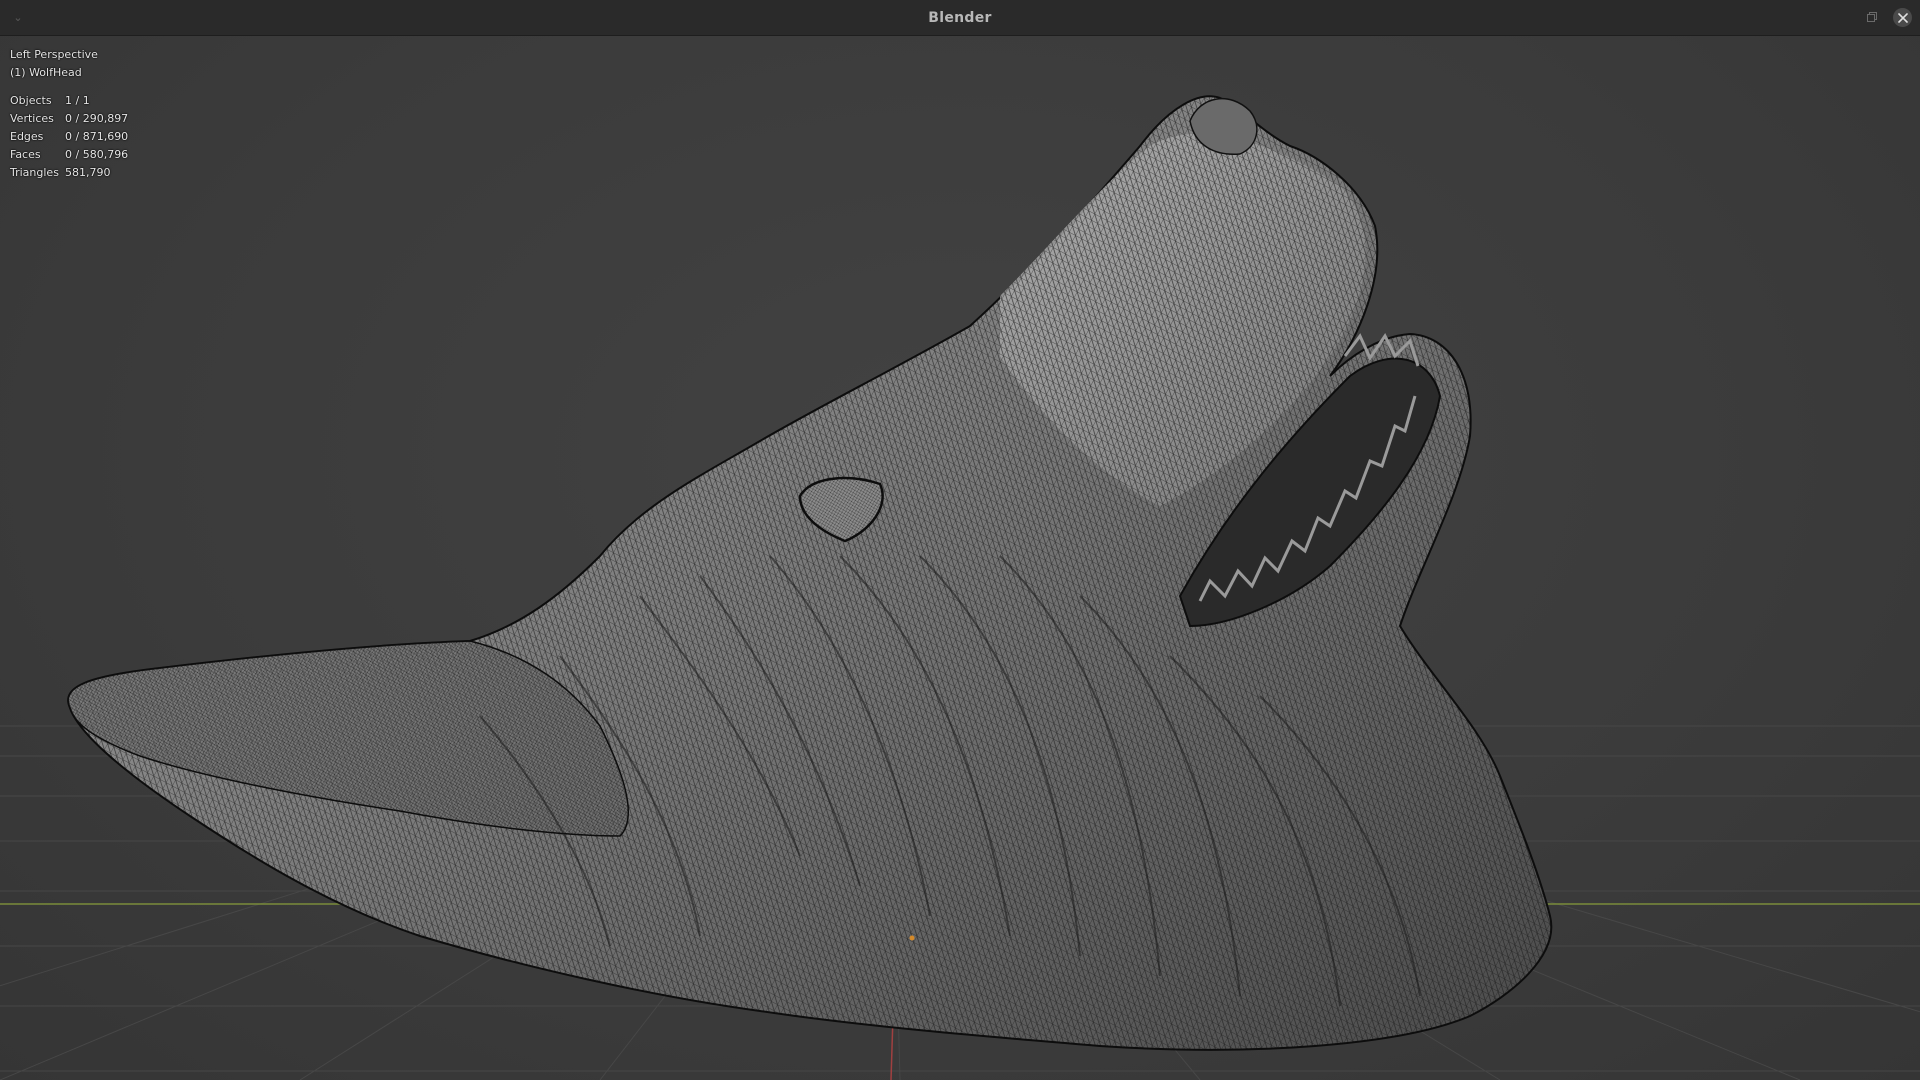 This screenshot has width=1920, height=1080. I want to click on stat-row-vertices: Vertices 0 / 290,897, so click(69, 119).